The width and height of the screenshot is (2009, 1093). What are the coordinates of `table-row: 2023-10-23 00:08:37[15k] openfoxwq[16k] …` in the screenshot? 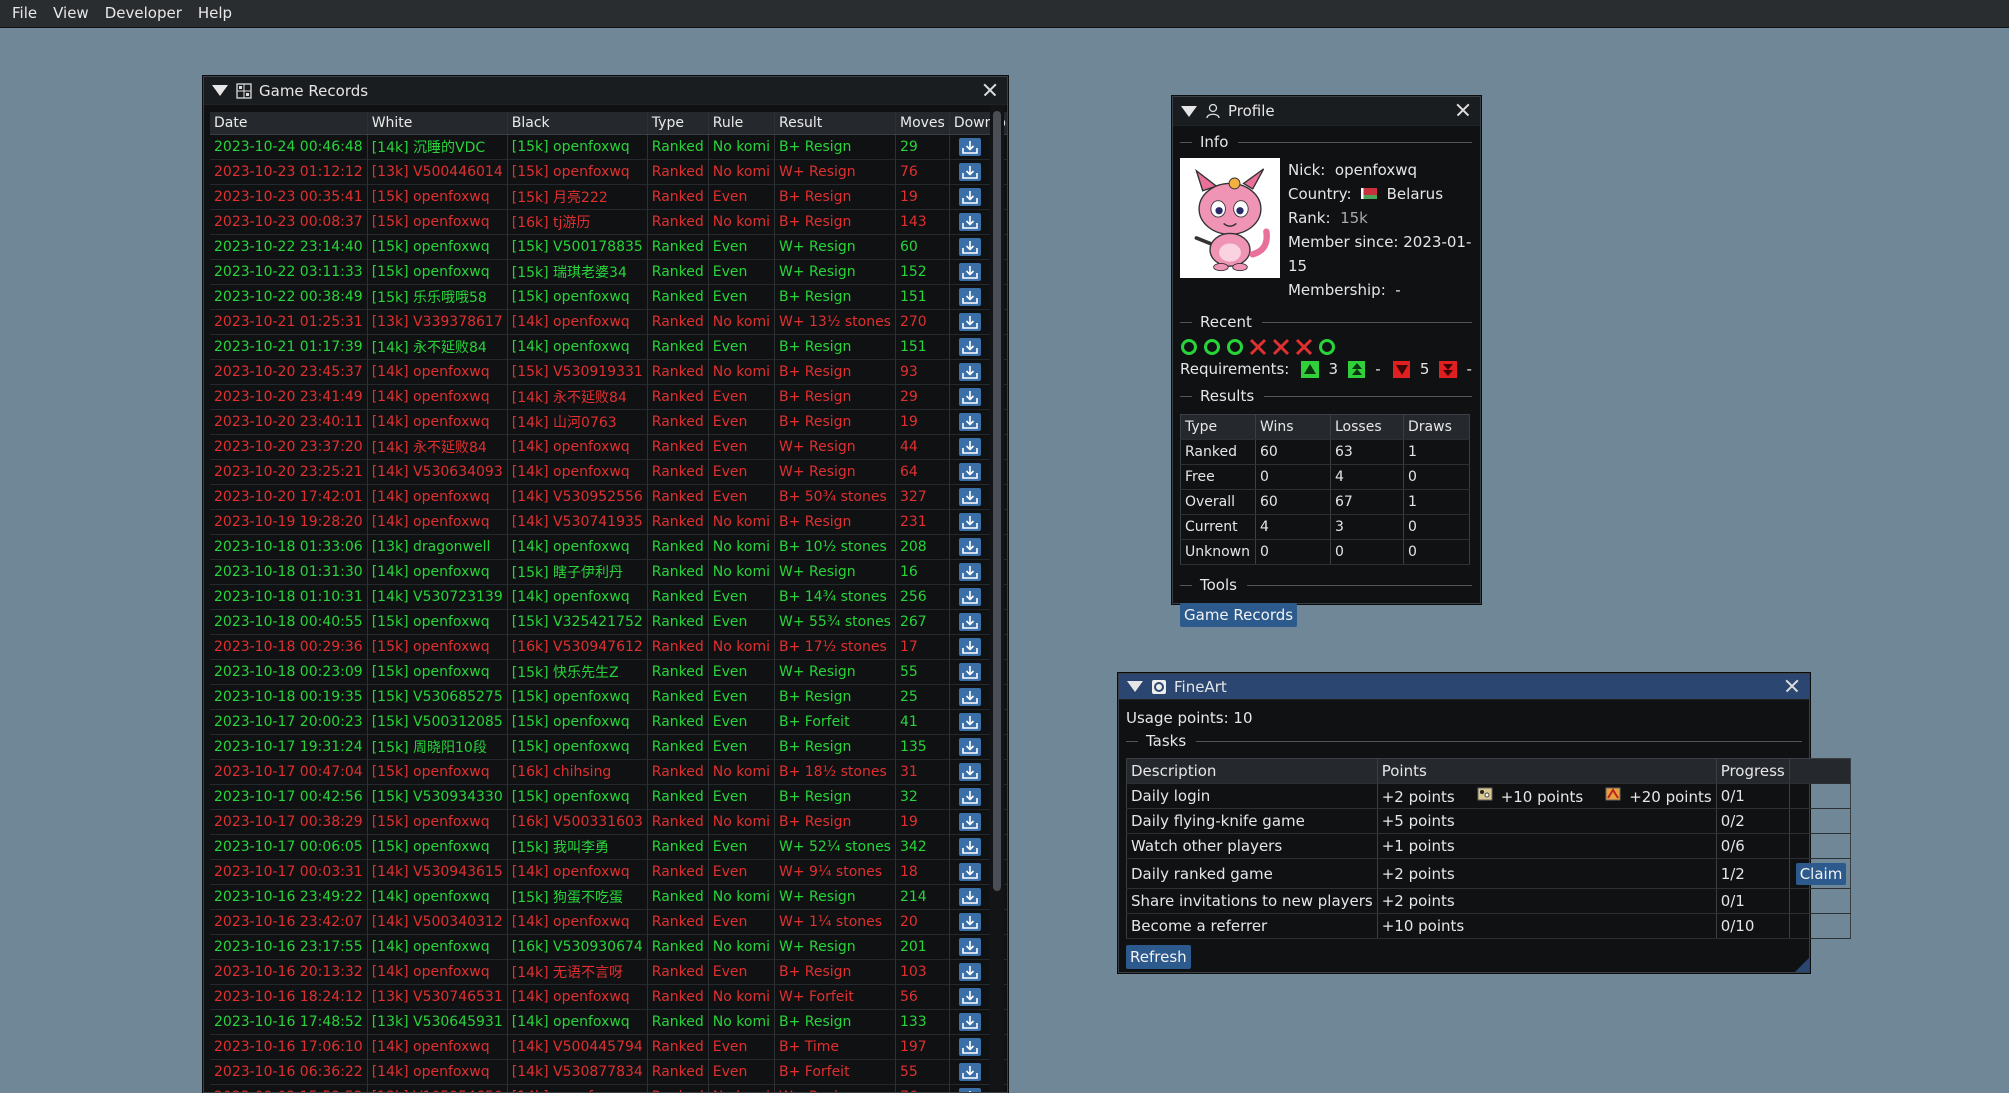 It's located at (609, 222).